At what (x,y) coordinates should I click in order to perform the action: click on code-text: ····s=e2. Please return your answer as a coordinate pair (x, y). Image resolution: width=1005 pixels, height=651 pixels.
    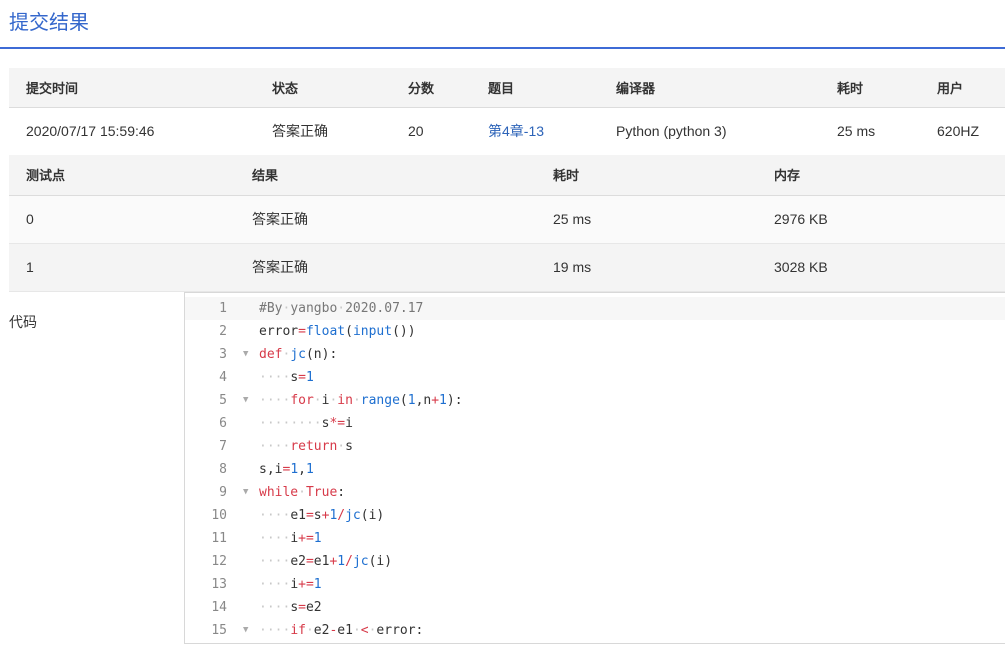
    Looking at the image, I should click on (290, 607).